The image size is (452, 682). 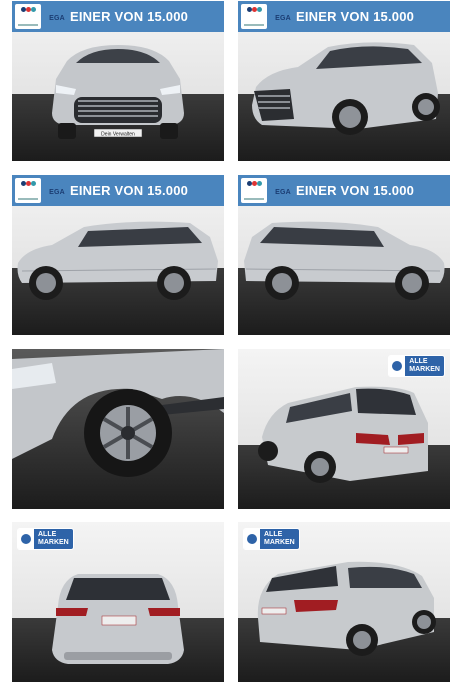 What do you see at coordinates (344, 429) in the screenshot?
I see `gallery-image-rear-three-quarter: ALLE MARKEN` at bounding box center [344, 429].